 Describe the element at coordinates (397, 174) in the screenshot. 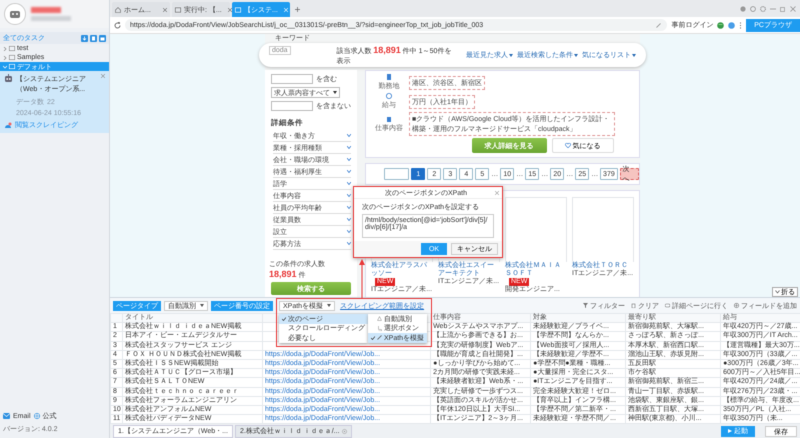

I see `prev-page-button` at that location.